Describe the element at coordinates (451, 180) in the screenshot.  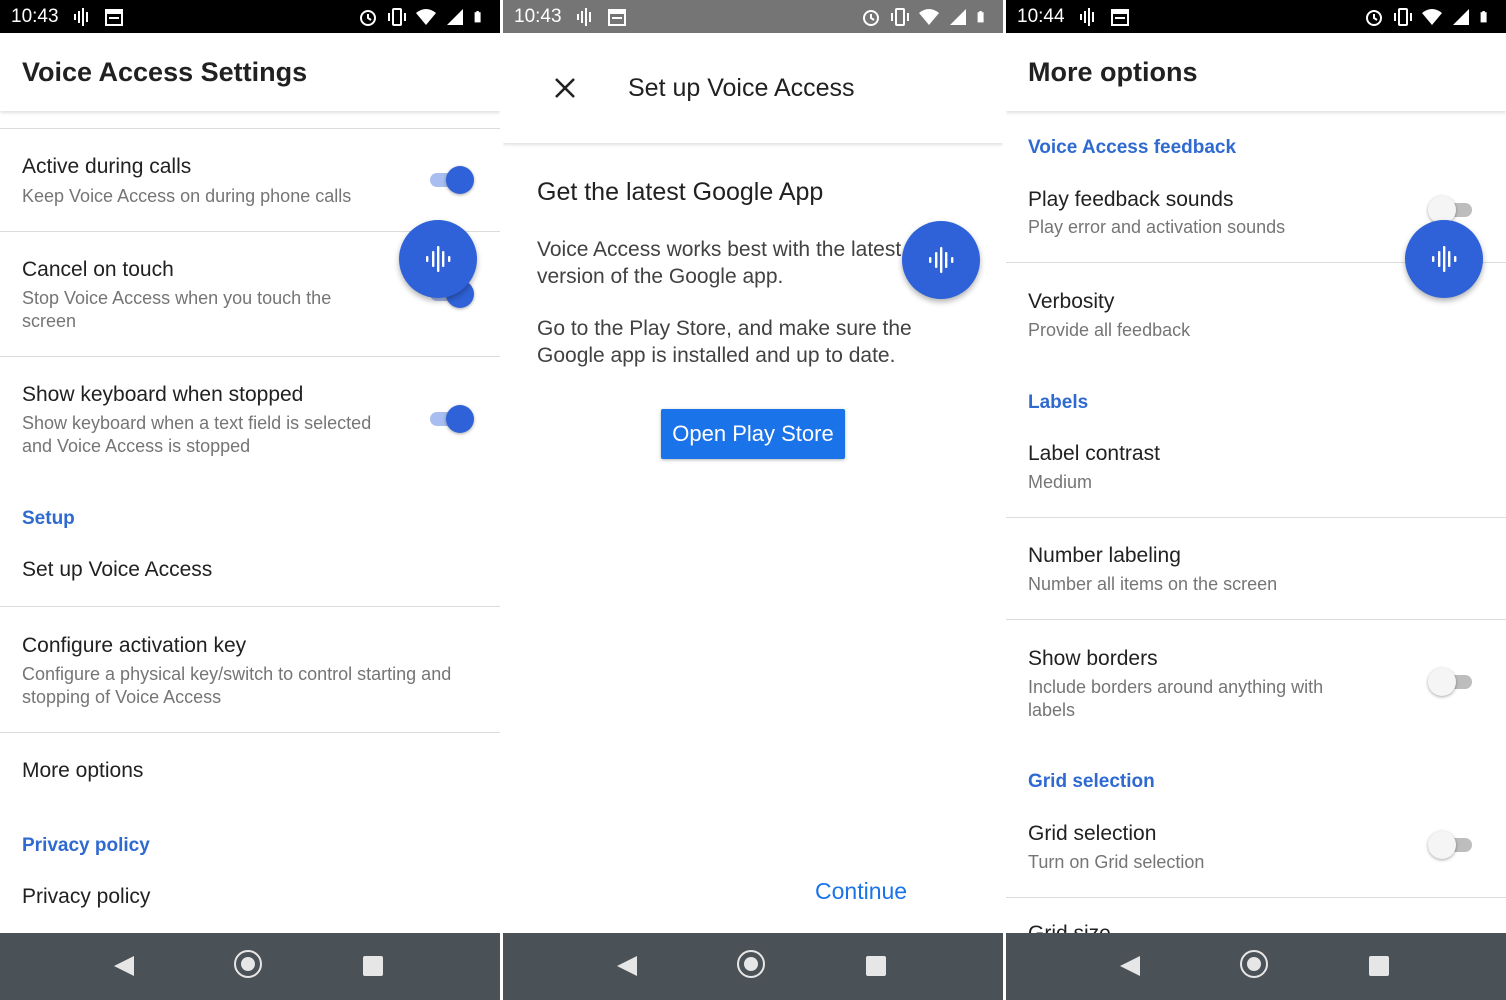
I see `active-during-calls-toggle` at that location.